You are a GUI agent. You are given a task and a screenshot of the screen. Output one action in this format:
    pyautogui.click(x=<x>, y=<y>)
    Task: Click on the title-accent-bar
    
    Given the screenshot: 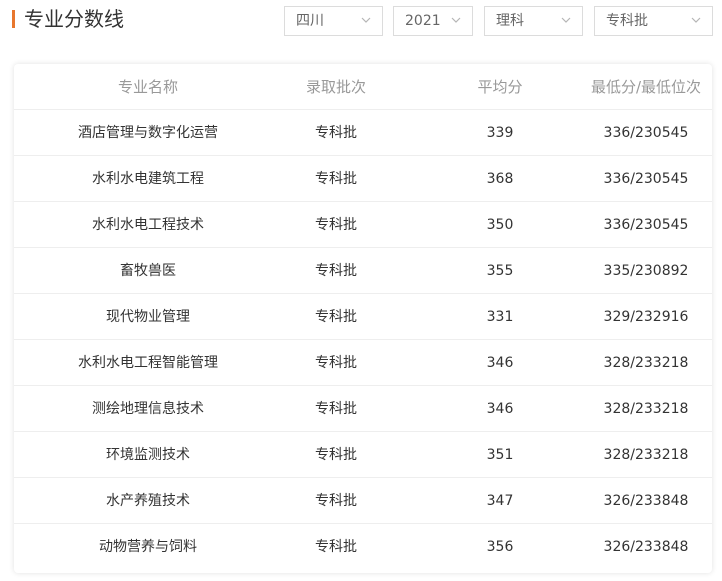 What is the action you would take?
    pyautogui.click(x=13, y=19)
    